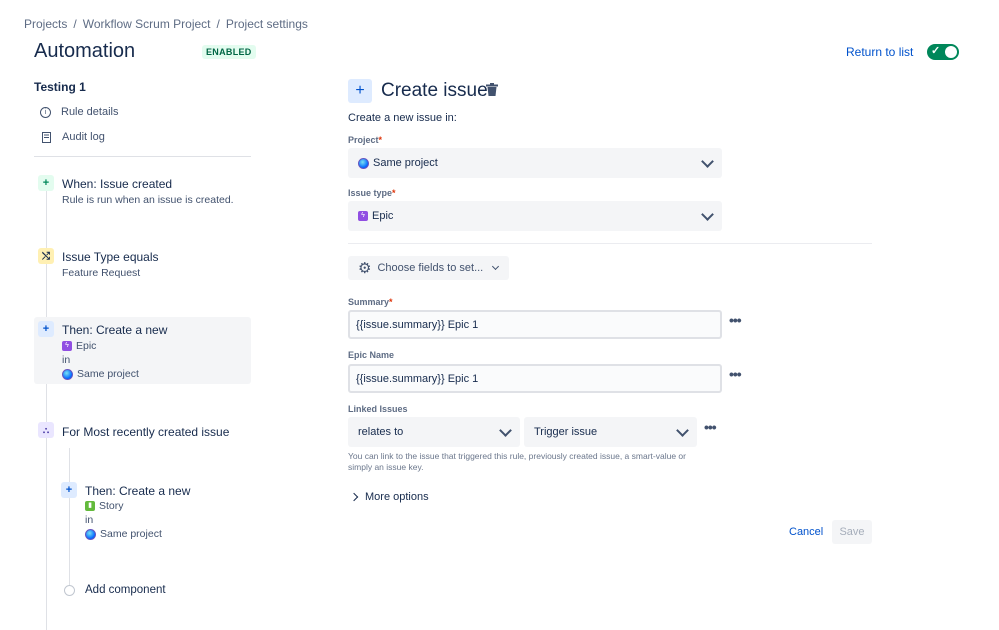 This screenshot has width=999, height=630. What do you see at coordinates (104, 506) in the screenshot?
I see `story-step-issue-type: ▮ Story` at bounding box center [104, 506].